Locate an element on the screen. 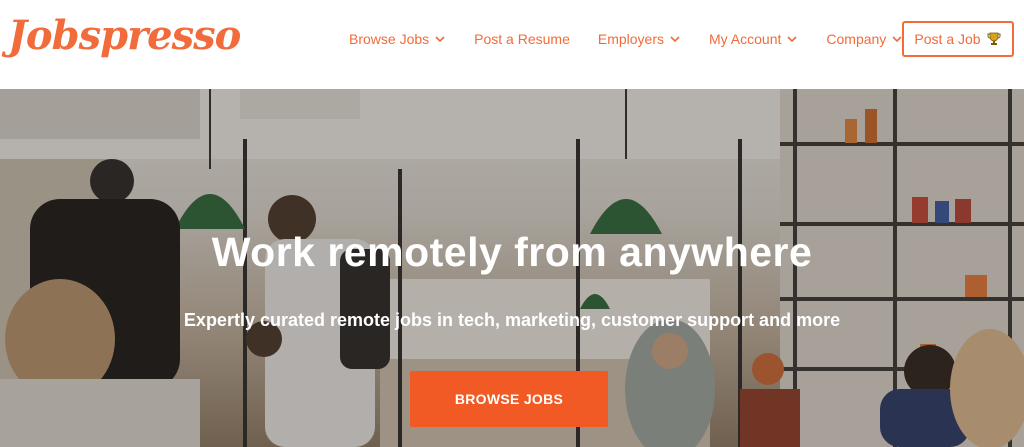  post-a-job-button: Post a Job is located at coordinates (958, 39).